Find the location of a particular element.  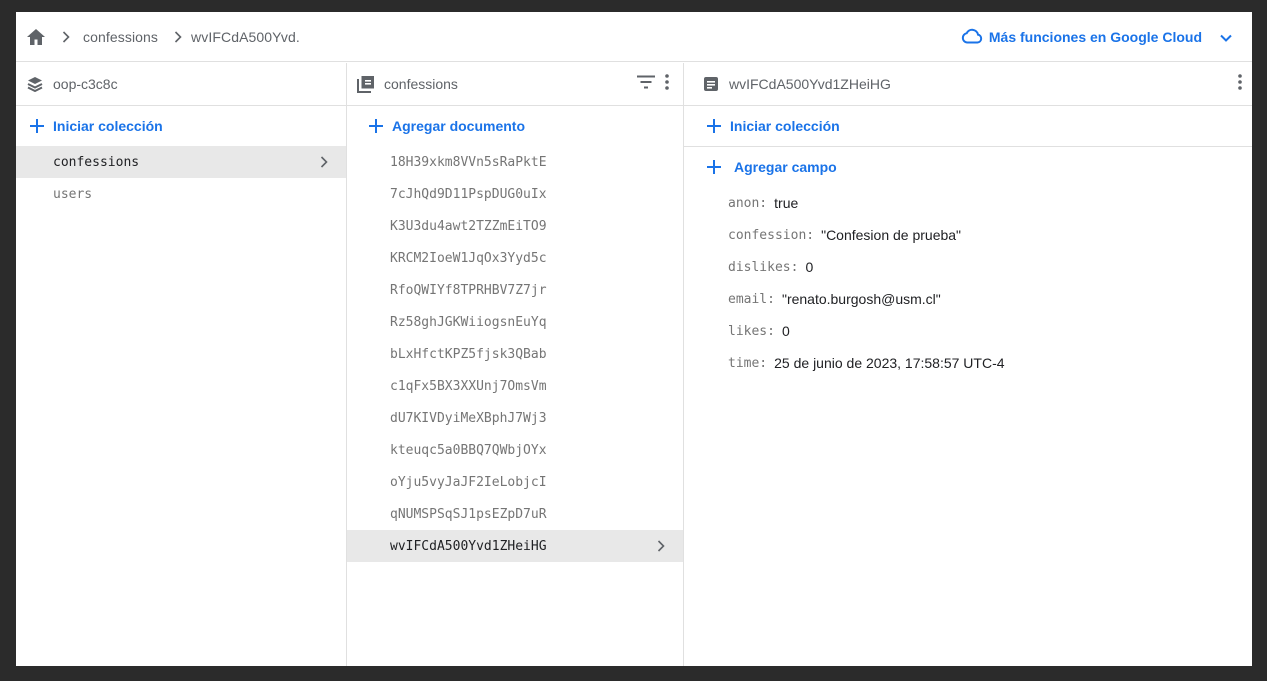

field-row-email: email: "renato.burgosh@usm.cl" is located at coordinates (968, 299).